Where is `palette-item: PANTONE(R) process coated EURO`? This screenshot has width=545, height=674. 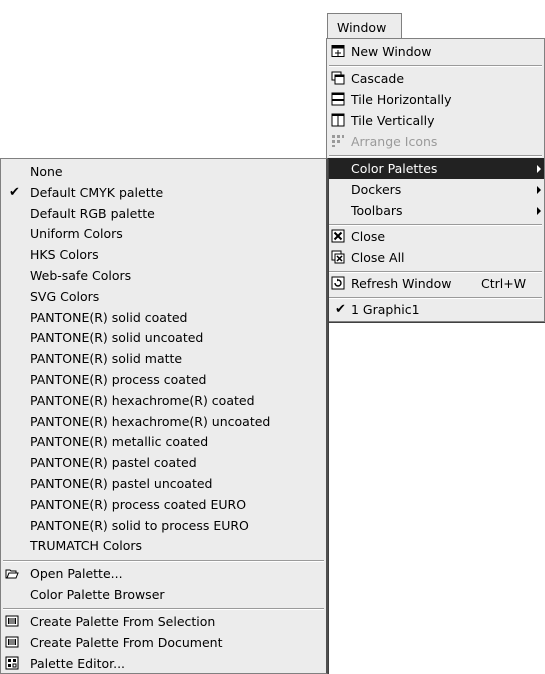
palette-item: PANTONE(R) process coated EURO is located at coordinates (163, 504).